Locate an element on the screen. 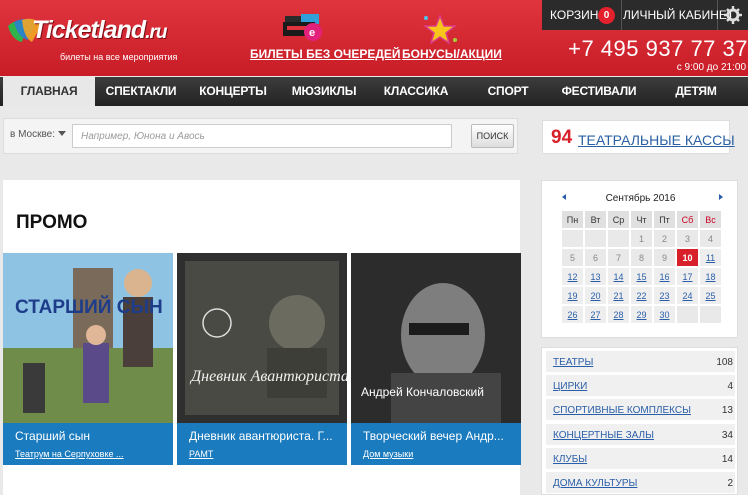 The image size is (748, 495). no-queue-tickets-link: БИЛЕТЫ БЕЗ ОЧЕРЕДЕЙ is located at coordinates (325, 54).